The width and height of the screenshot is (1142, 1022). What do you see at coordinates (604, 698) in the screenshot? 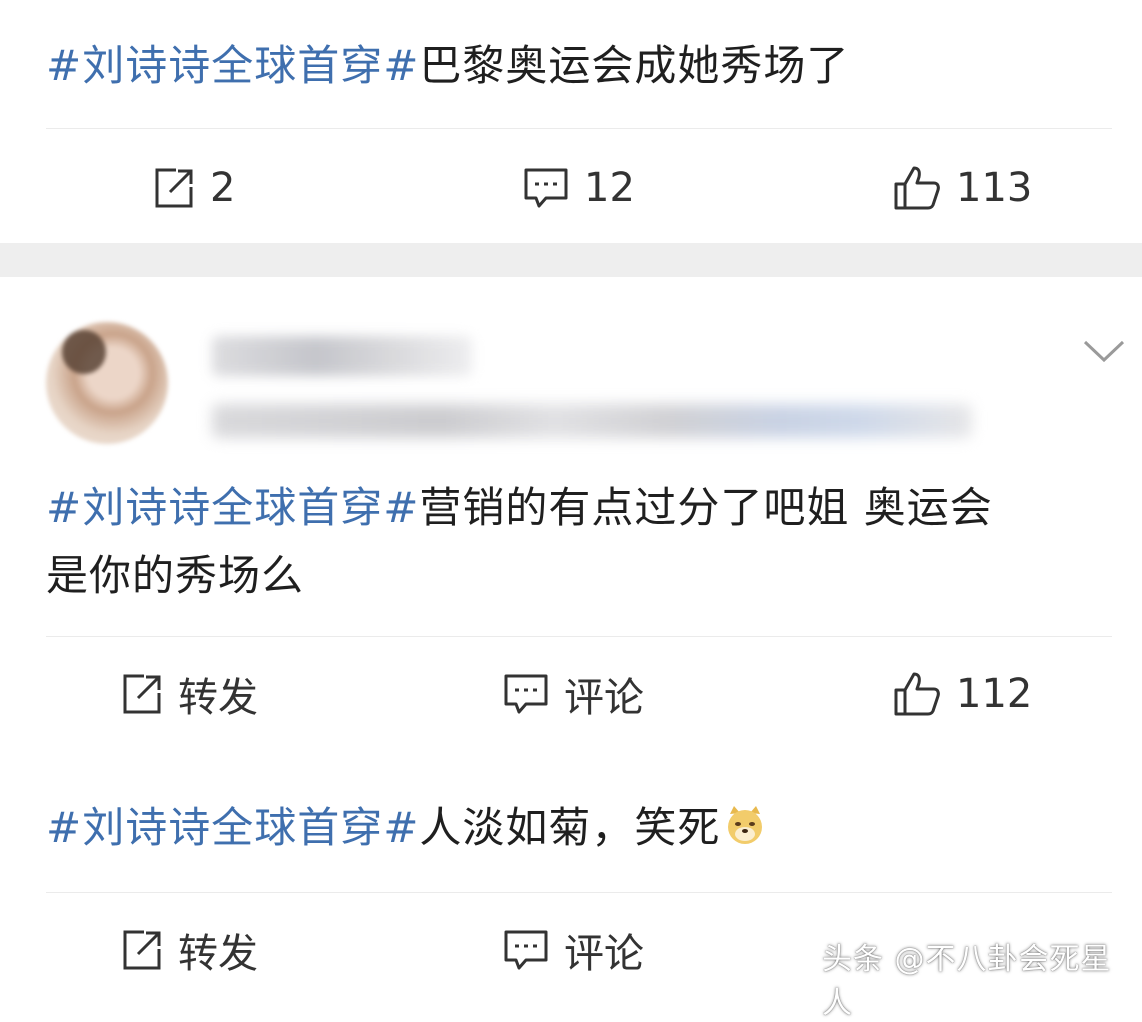
I see `post-2-comment-label: 评论` at bounding box center [604, 698].